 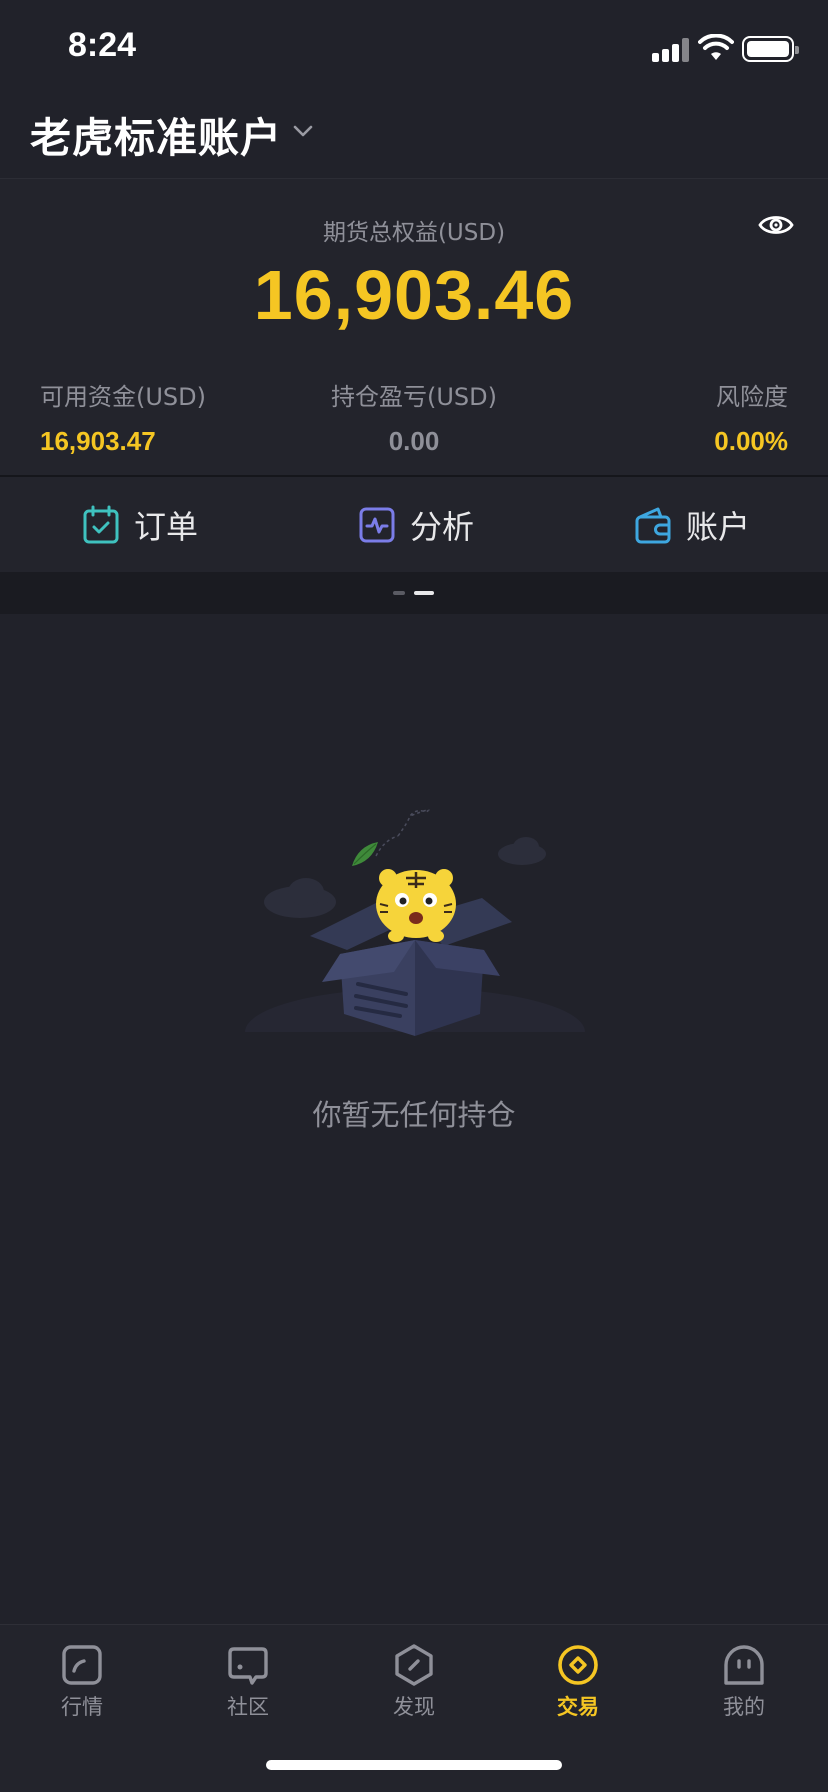 I want to click on tab-market-label: 行情, so click(x=82, y=1707).